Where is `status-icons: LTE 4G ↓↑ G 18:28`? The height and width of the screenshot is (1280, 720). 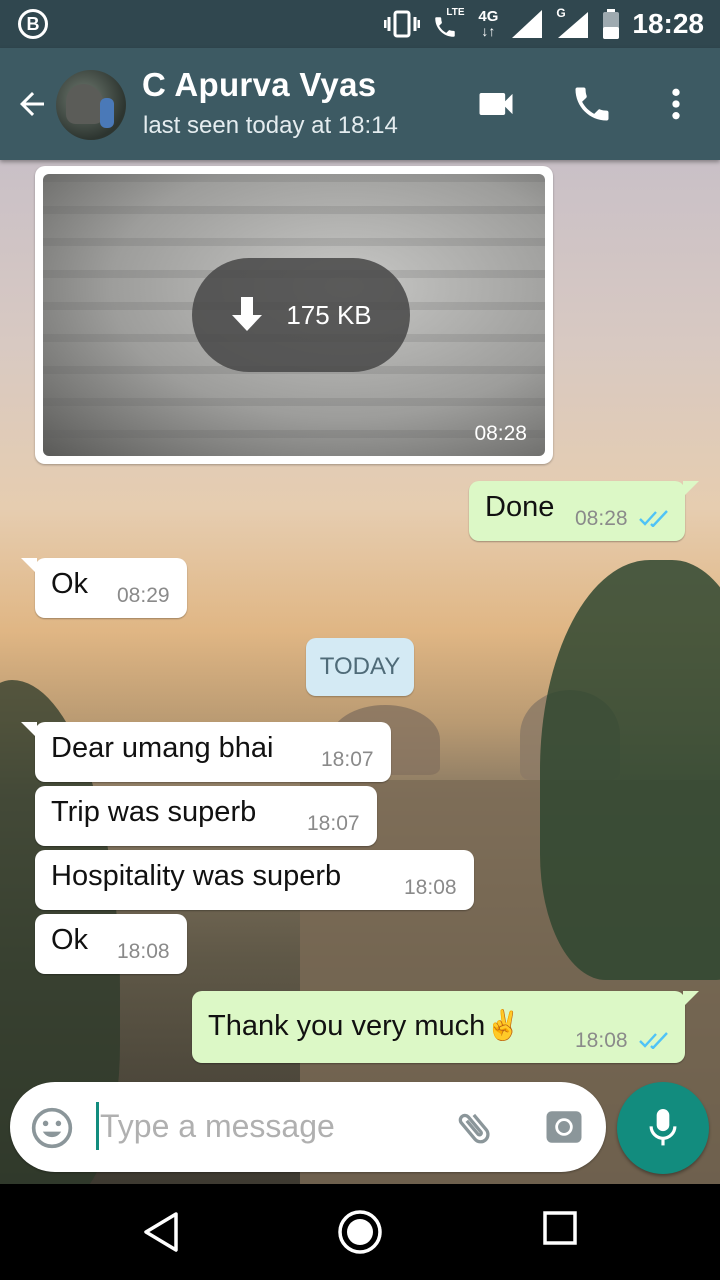 status-icons: LTE 4G ↓↑ G 18:28 is located at coordinates (544, 24).